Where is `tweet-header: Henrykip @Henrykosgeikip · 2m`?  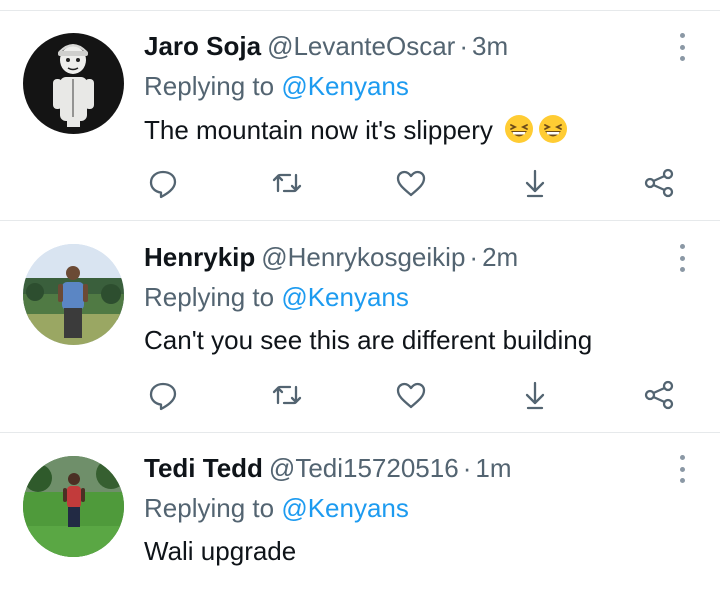
tweet-header: Henrykip @Henrykosgeikip · 2m is located at coordinates (331, 257).